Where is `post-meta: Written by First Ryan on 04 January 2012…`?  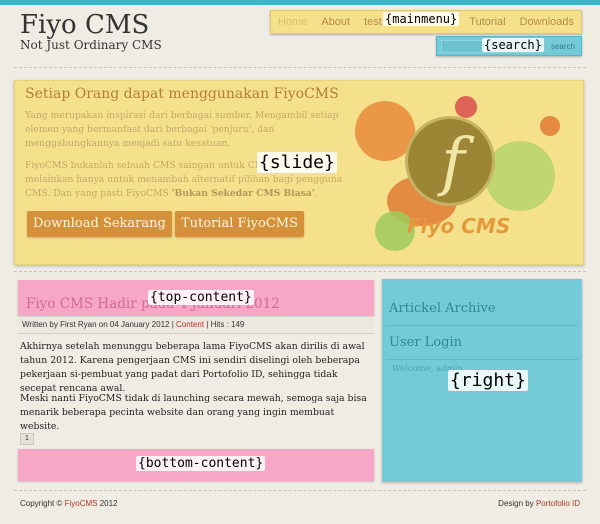 post-meta: Written by First Ryan on 04 January 2012… is located at coordinates (196, 325).